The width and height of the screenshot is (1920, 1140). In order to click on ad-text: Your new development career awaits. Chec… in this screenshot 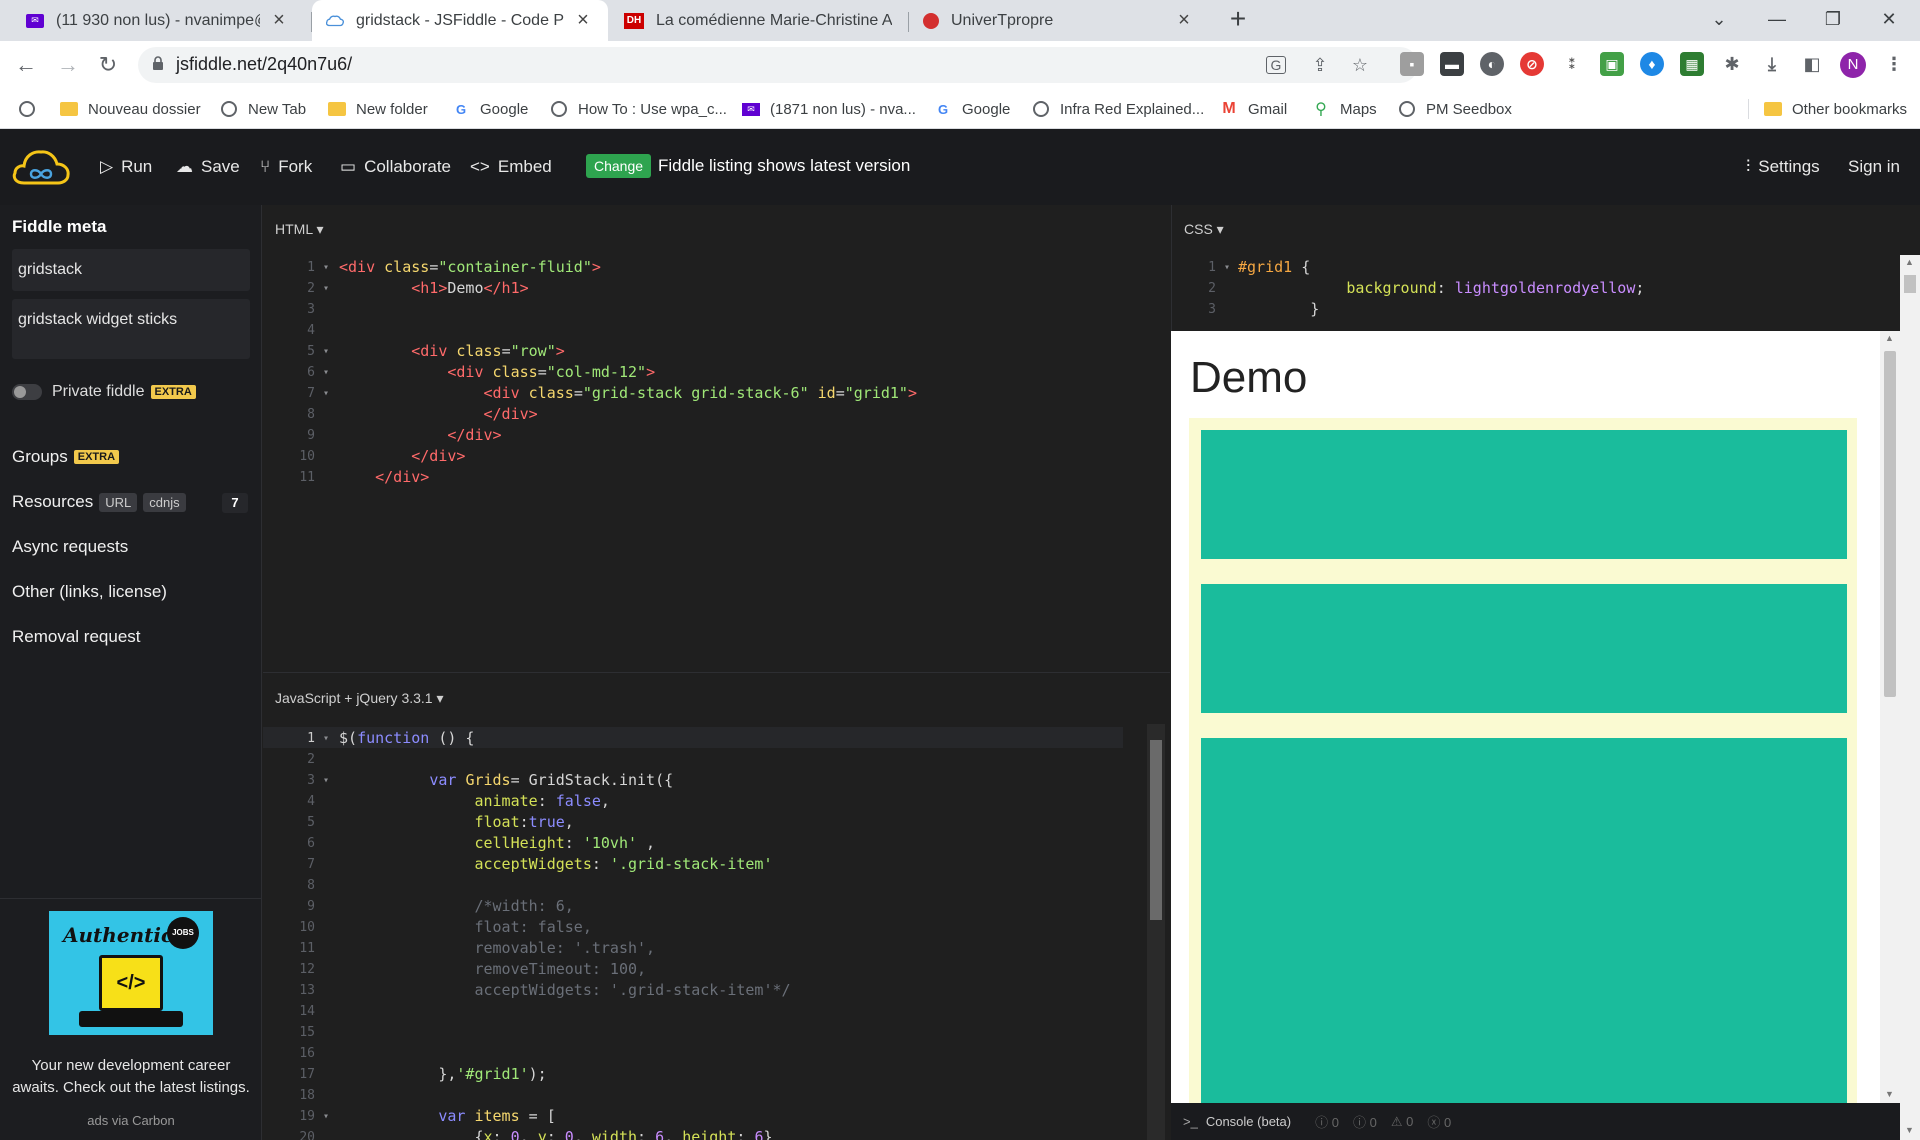, I will do `click(131, 1077)`.